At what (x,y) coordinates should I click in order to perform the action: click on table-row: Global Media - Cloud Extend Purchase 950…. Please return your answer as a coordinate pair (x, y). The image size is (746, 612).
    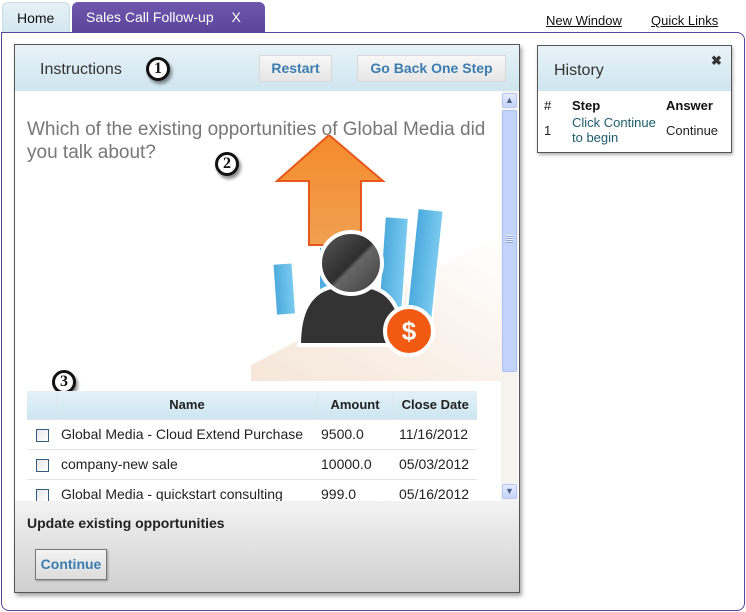
    Looking at the image, I should click on (252, 433).